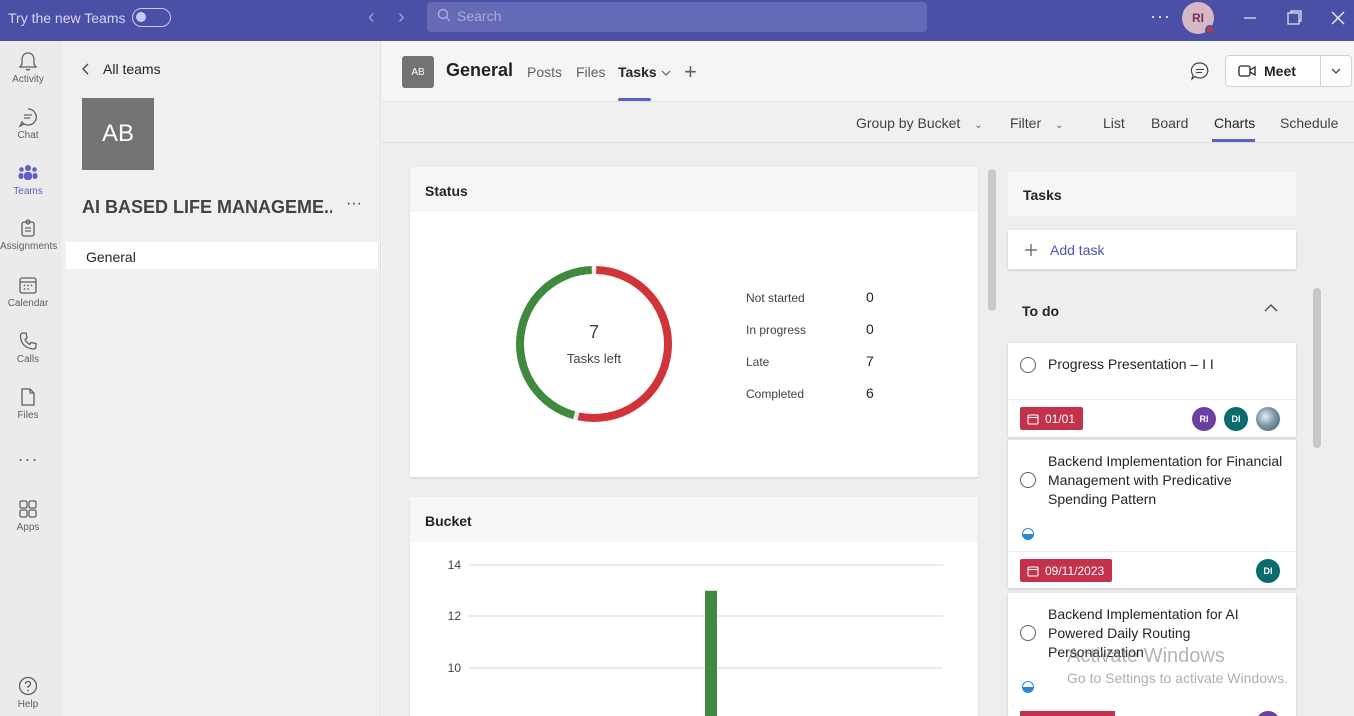 The width and height of the screenshot is (1354, 716). I want to click on meet-dropdown-button, so click(1336, 71).